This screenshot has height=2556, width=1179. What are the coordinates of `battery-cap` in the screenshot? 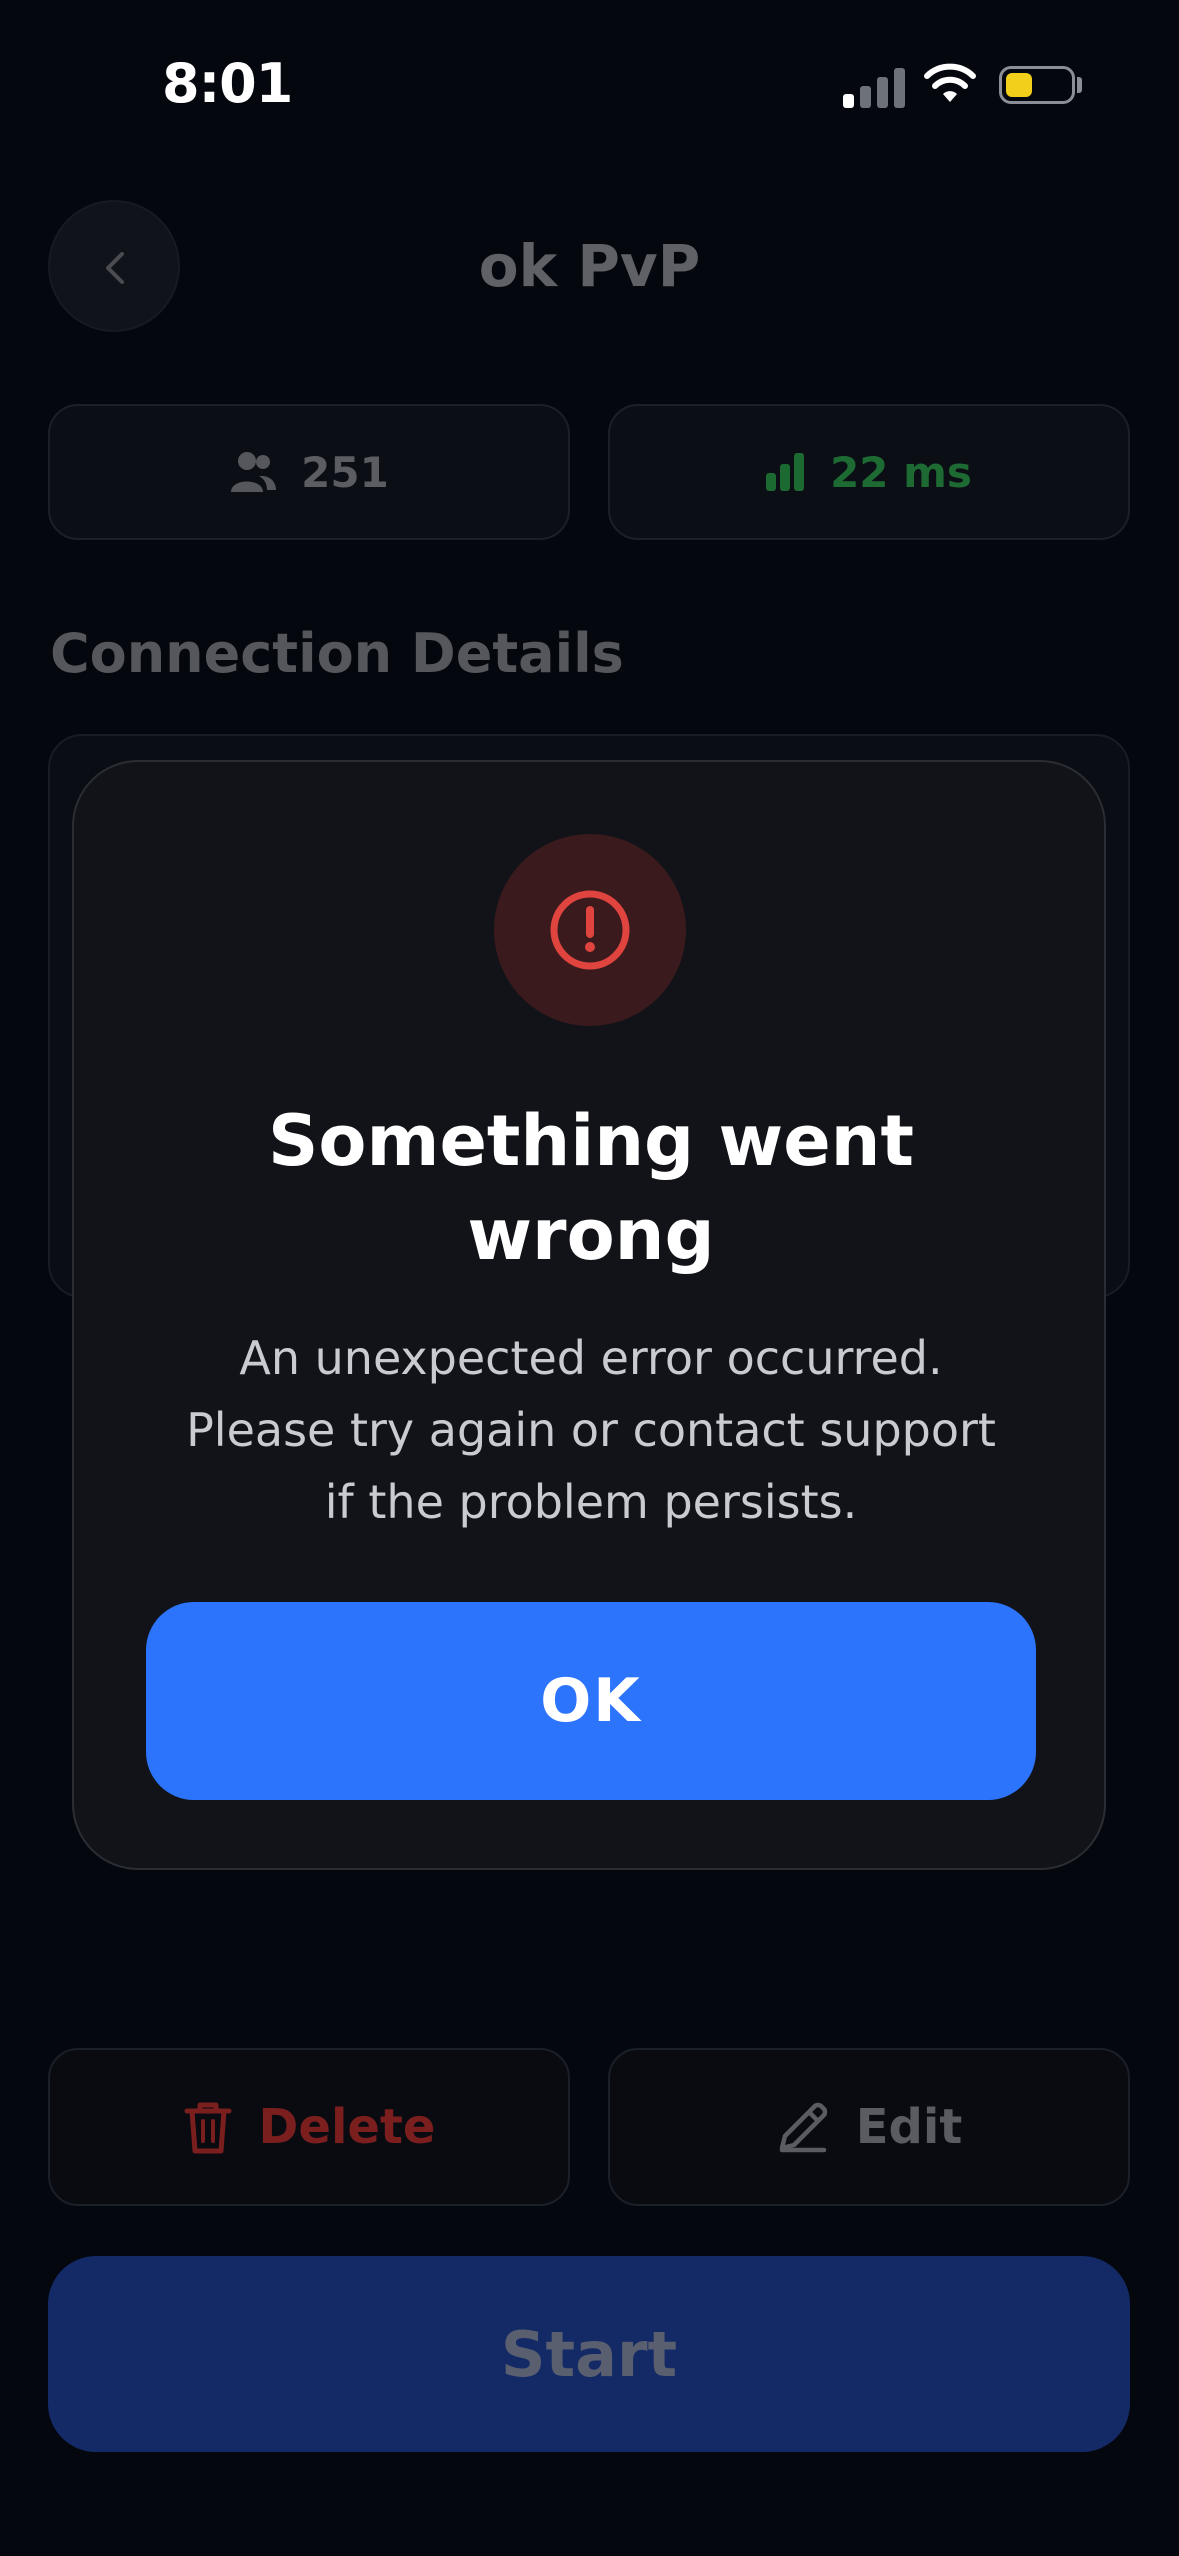 It's located at (1079, 85).